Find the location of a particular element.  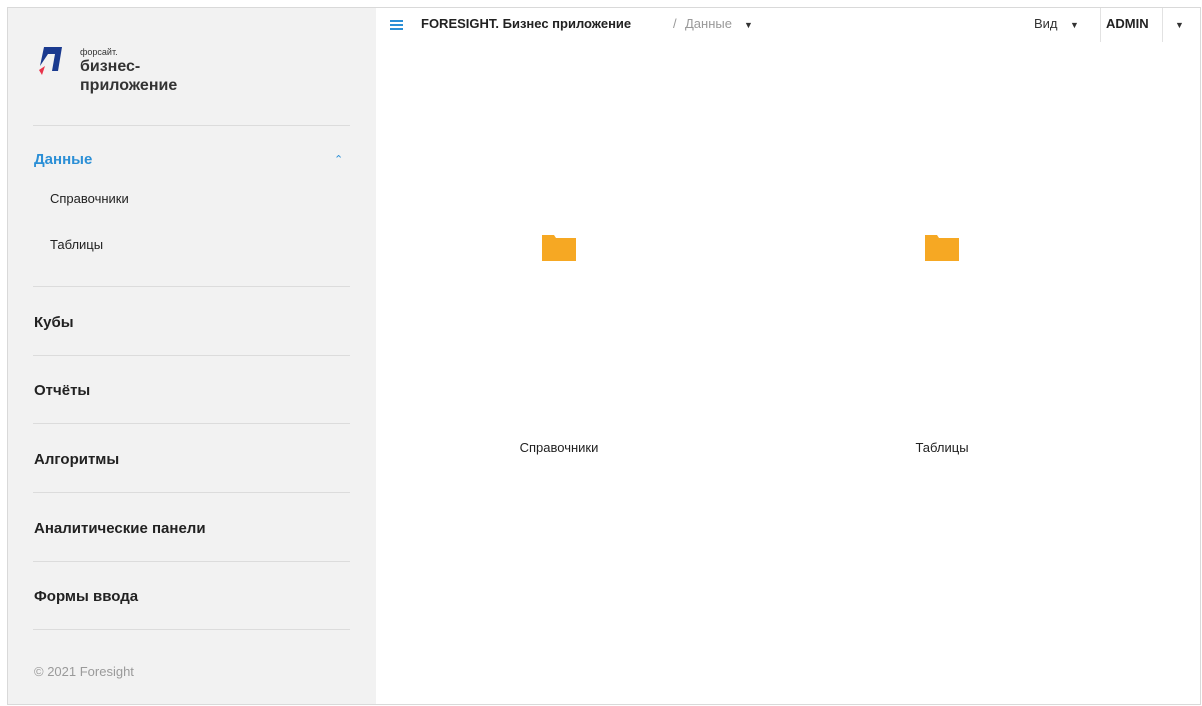

breadcrumb-dropdown-icon: ▼ is located at coordinates (748, 25).